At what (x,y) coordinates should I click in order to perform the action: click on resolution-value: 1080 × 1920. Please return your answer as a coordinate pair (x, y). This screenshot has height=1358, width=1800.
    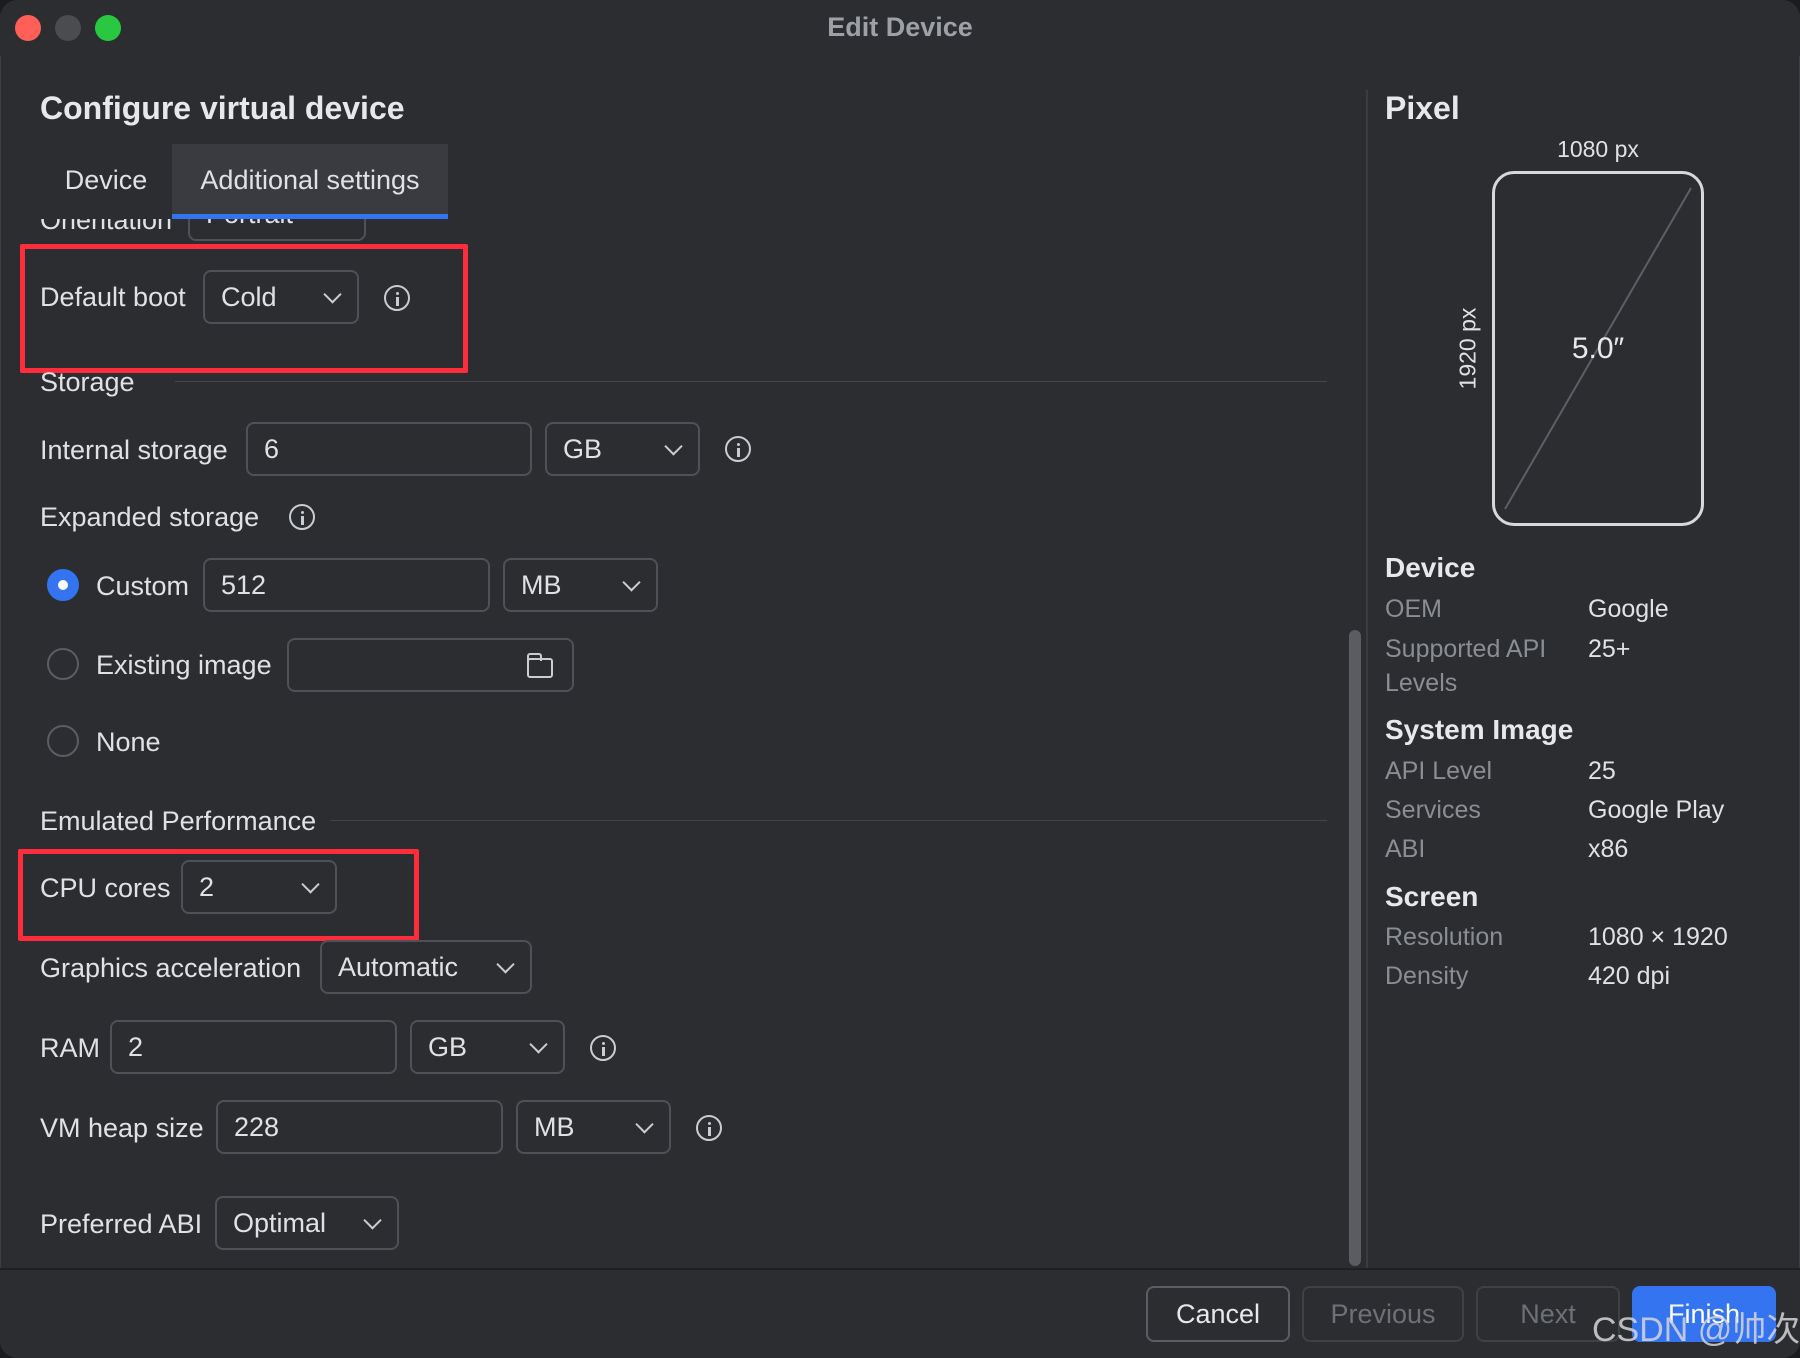
    Looking at the image, I should click on (1658, 937).